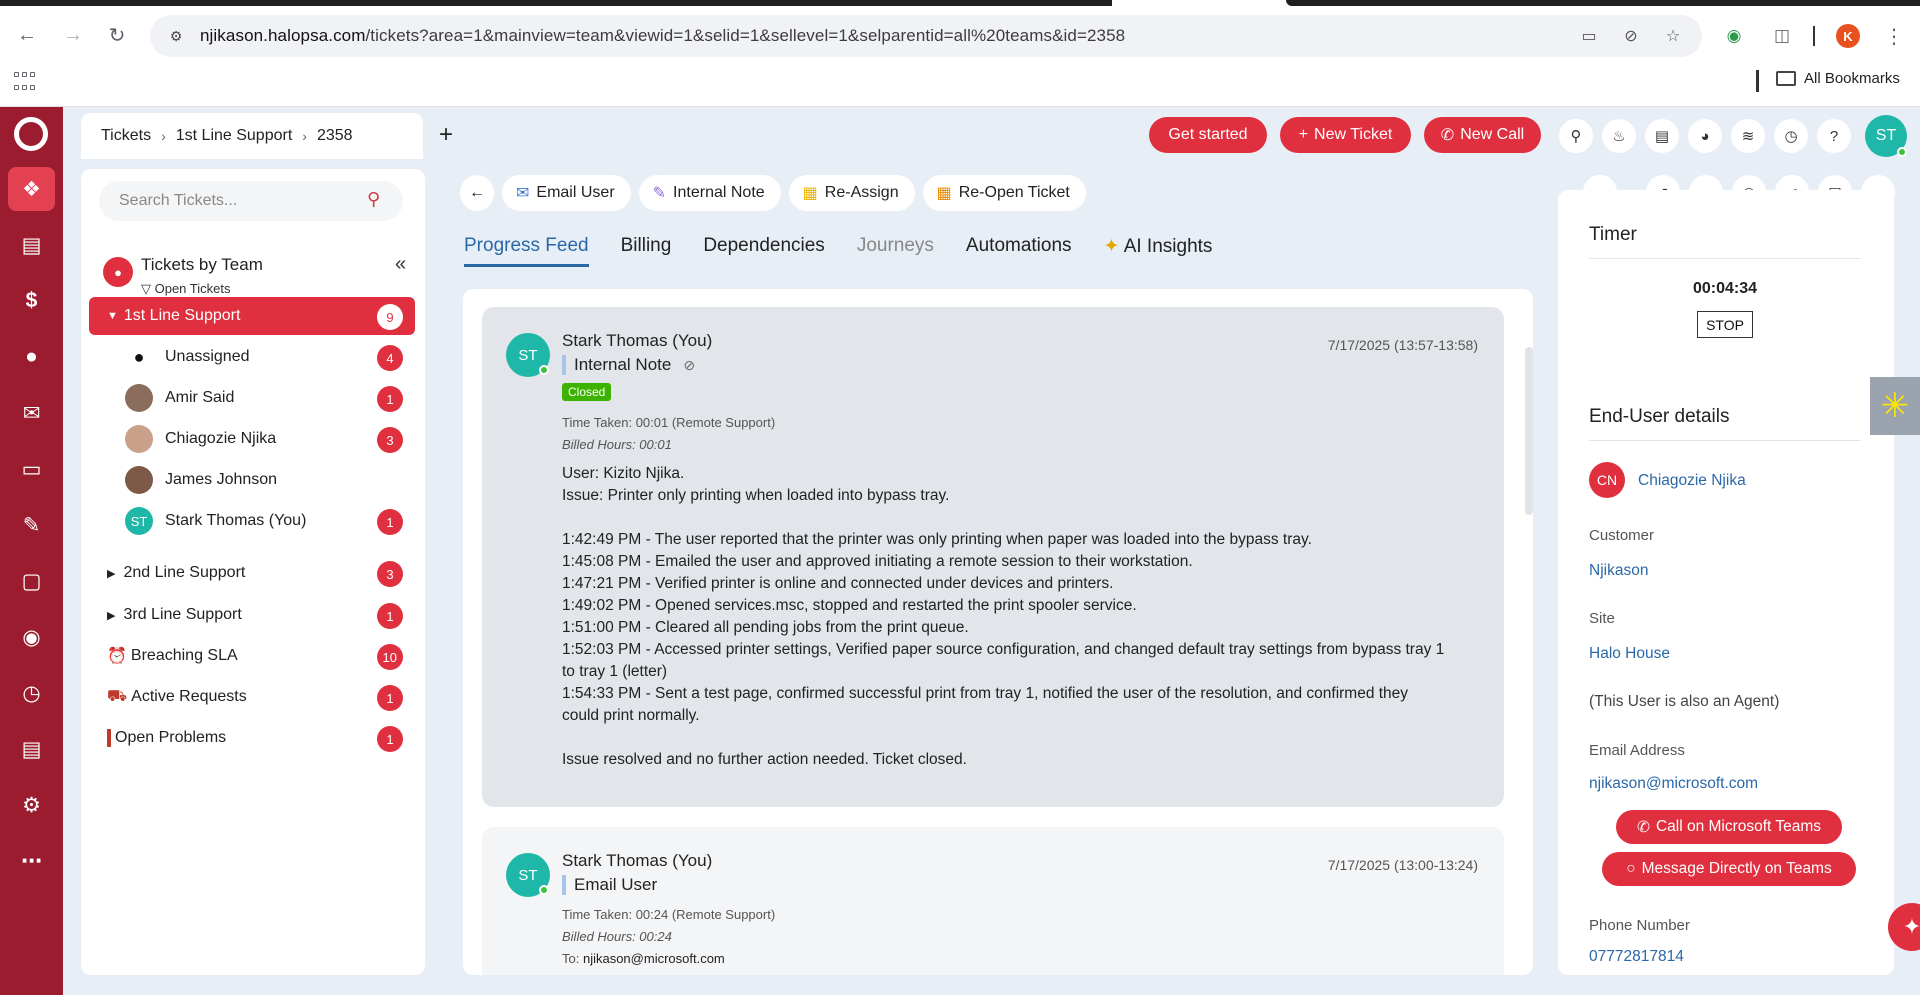  What do you see at coordinates (1748, 136) in the screenshot?
I see `rss-icon: ≋` at bounding box center [1748, 136].